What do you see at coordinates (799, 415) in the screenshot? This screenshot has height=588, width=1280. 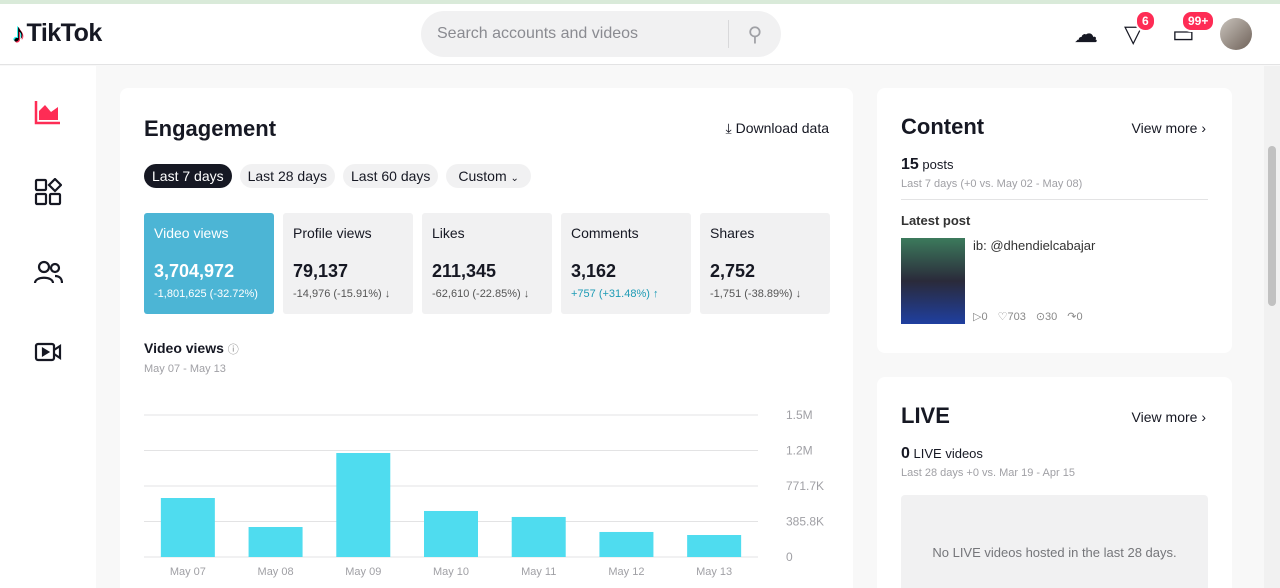 I see `y-tick-label: 1.5M` at bounding box center [799, 415].